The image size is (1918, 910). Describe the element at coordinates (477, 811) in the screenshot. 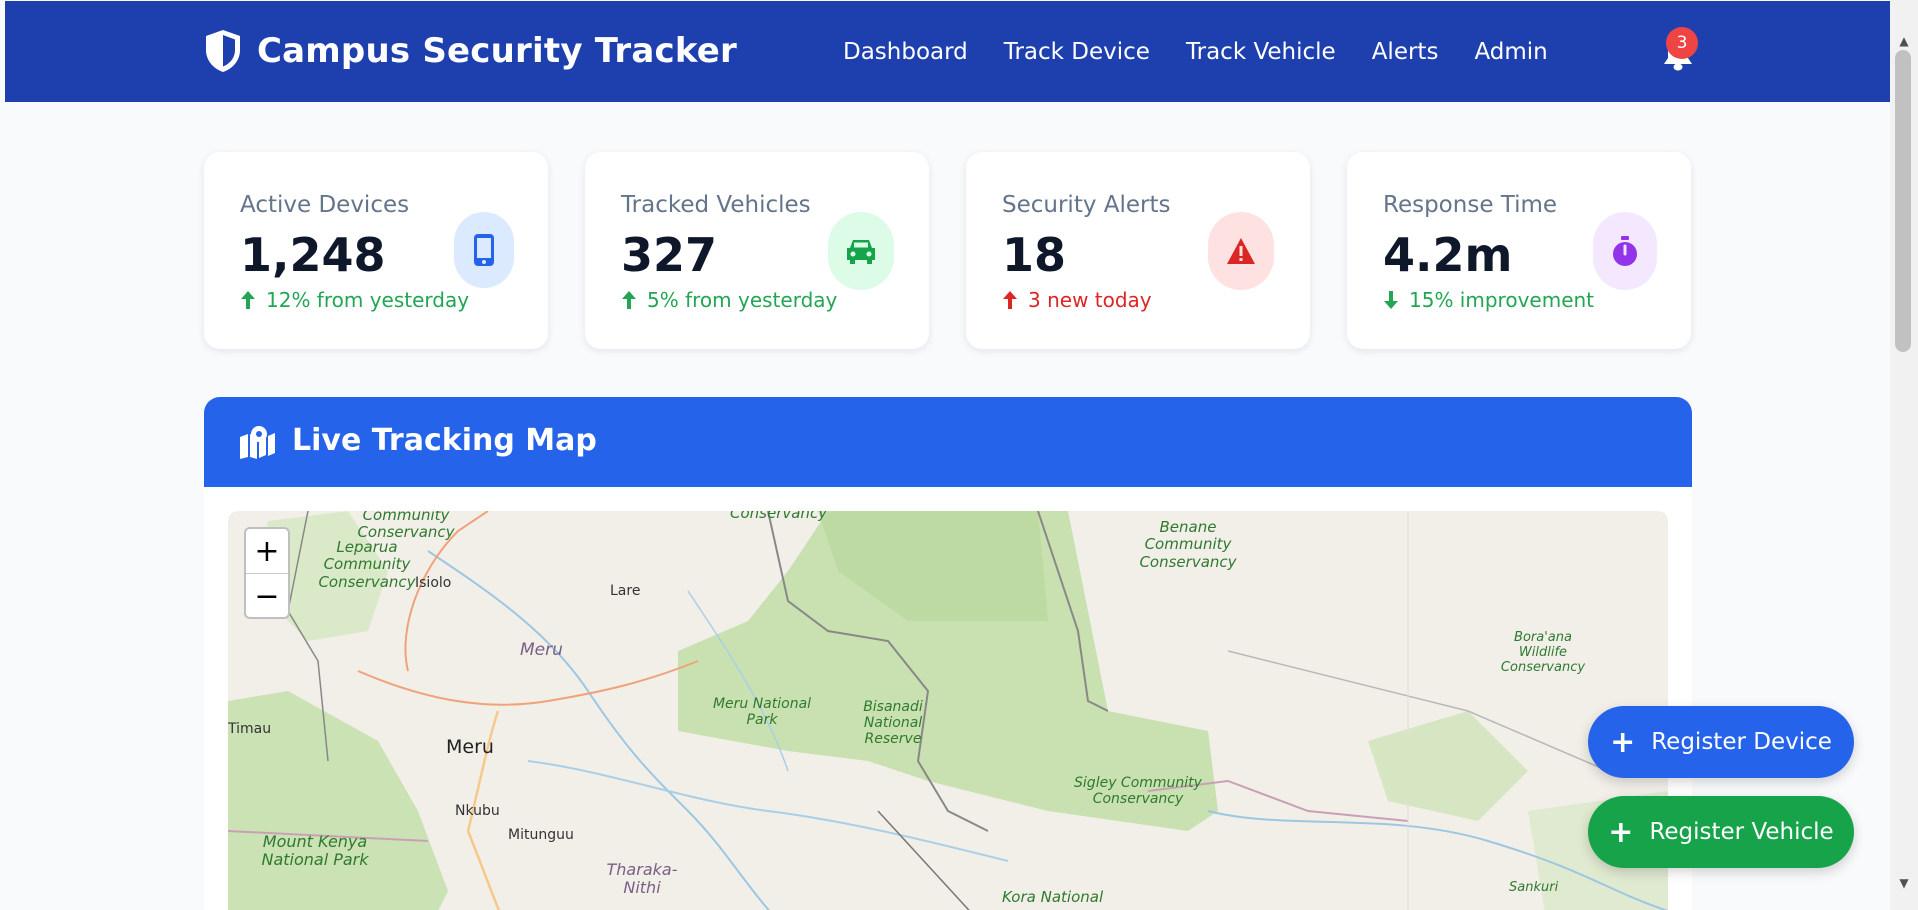

I see `map-label: Nkubu` at that location.